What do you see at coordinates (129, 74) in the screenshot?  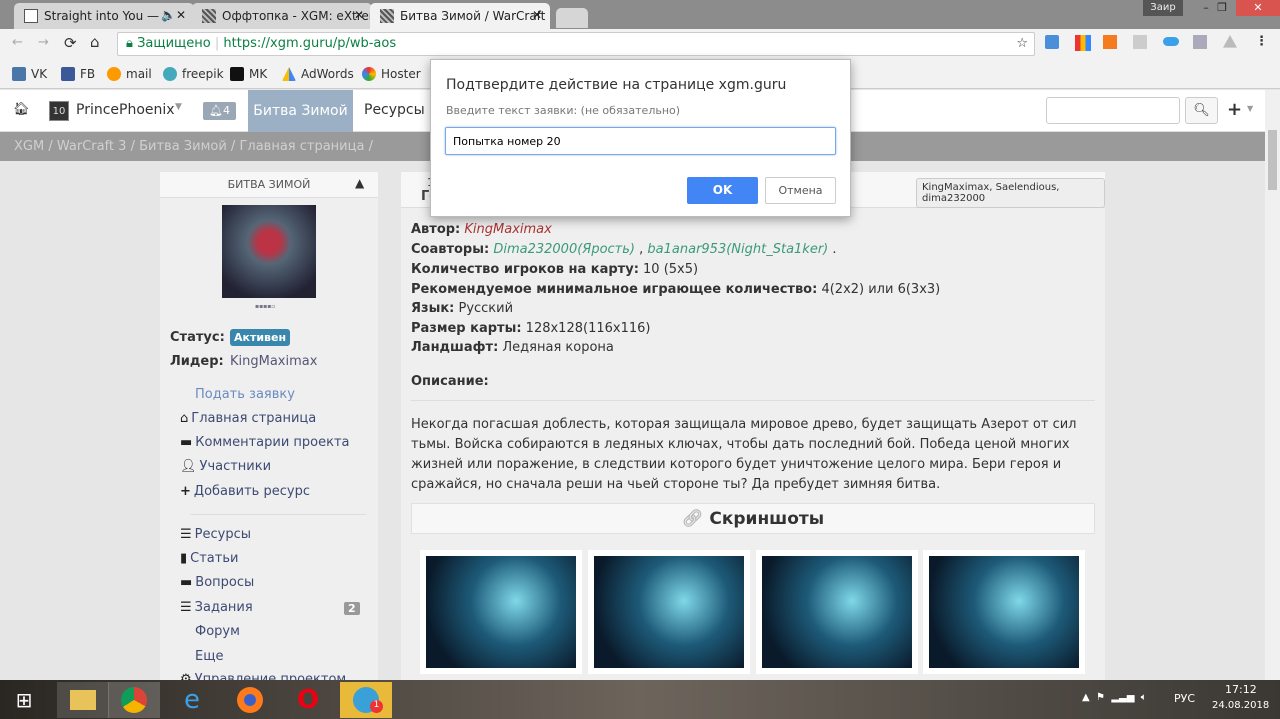 I see `bookmark-mail: mail` at bounding box center [129, 74].